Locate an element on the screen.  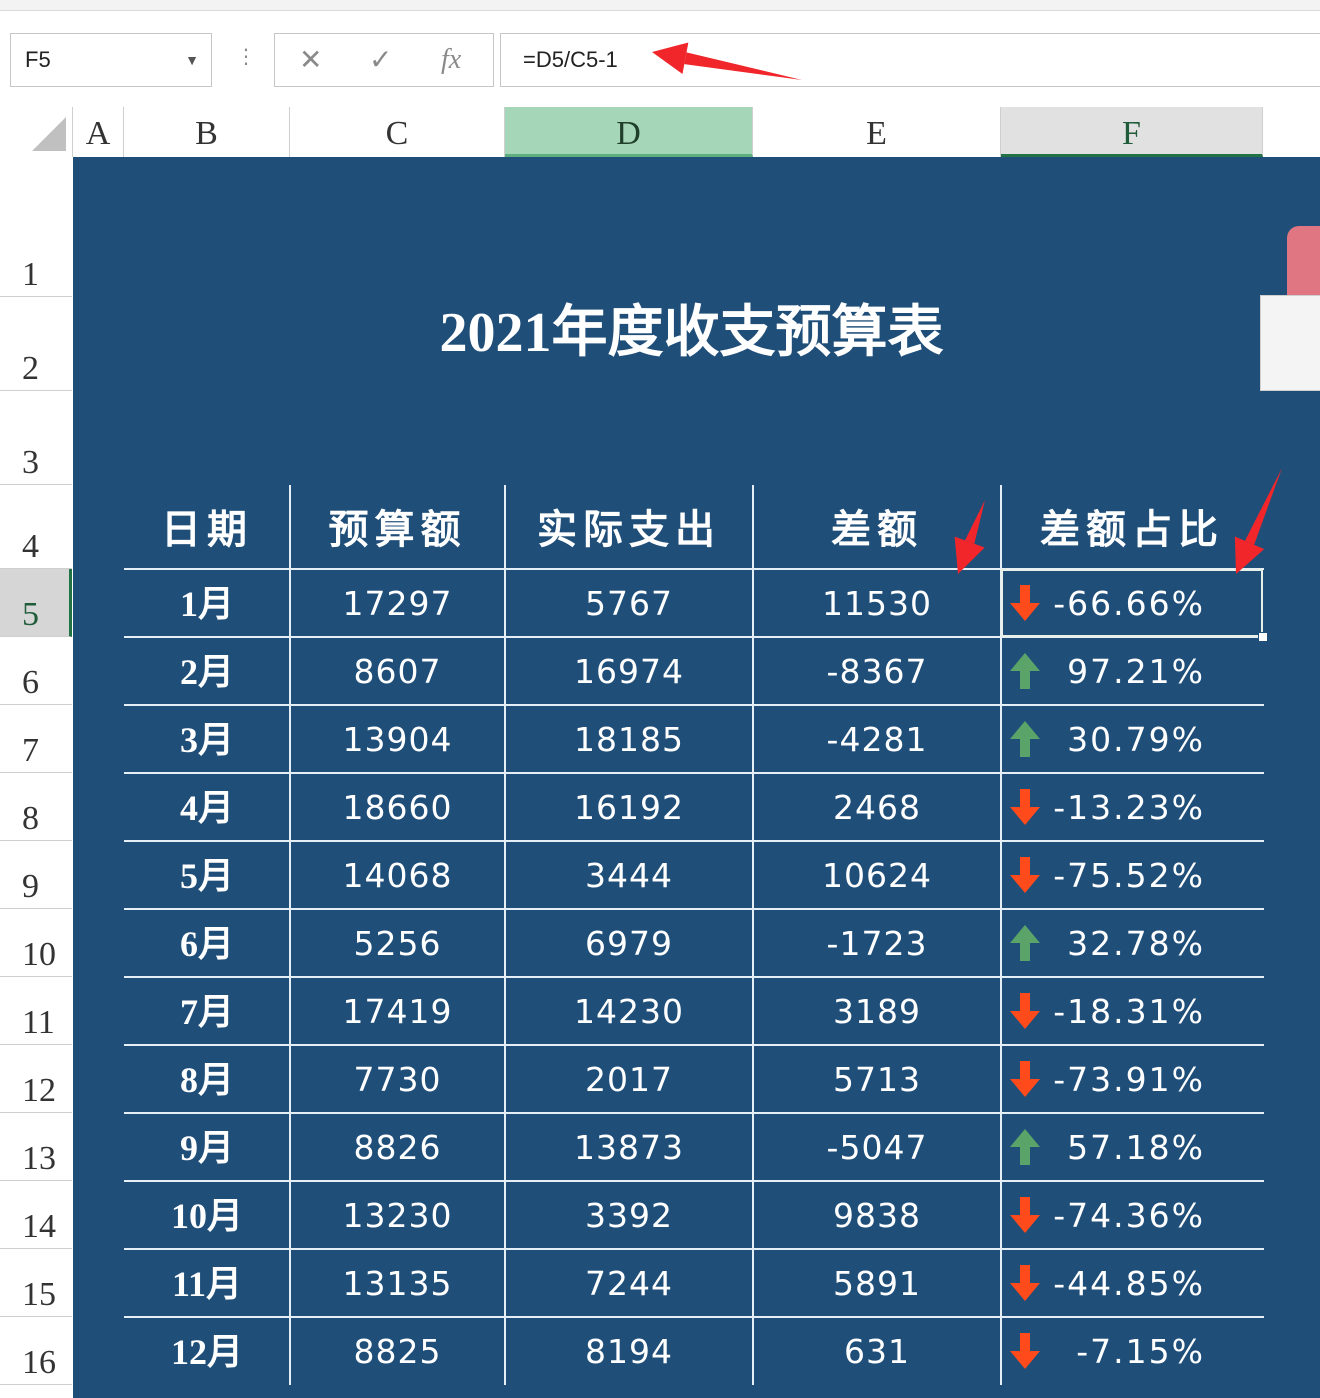
row-header-12: 12 is located at coordinates (36, 1079).